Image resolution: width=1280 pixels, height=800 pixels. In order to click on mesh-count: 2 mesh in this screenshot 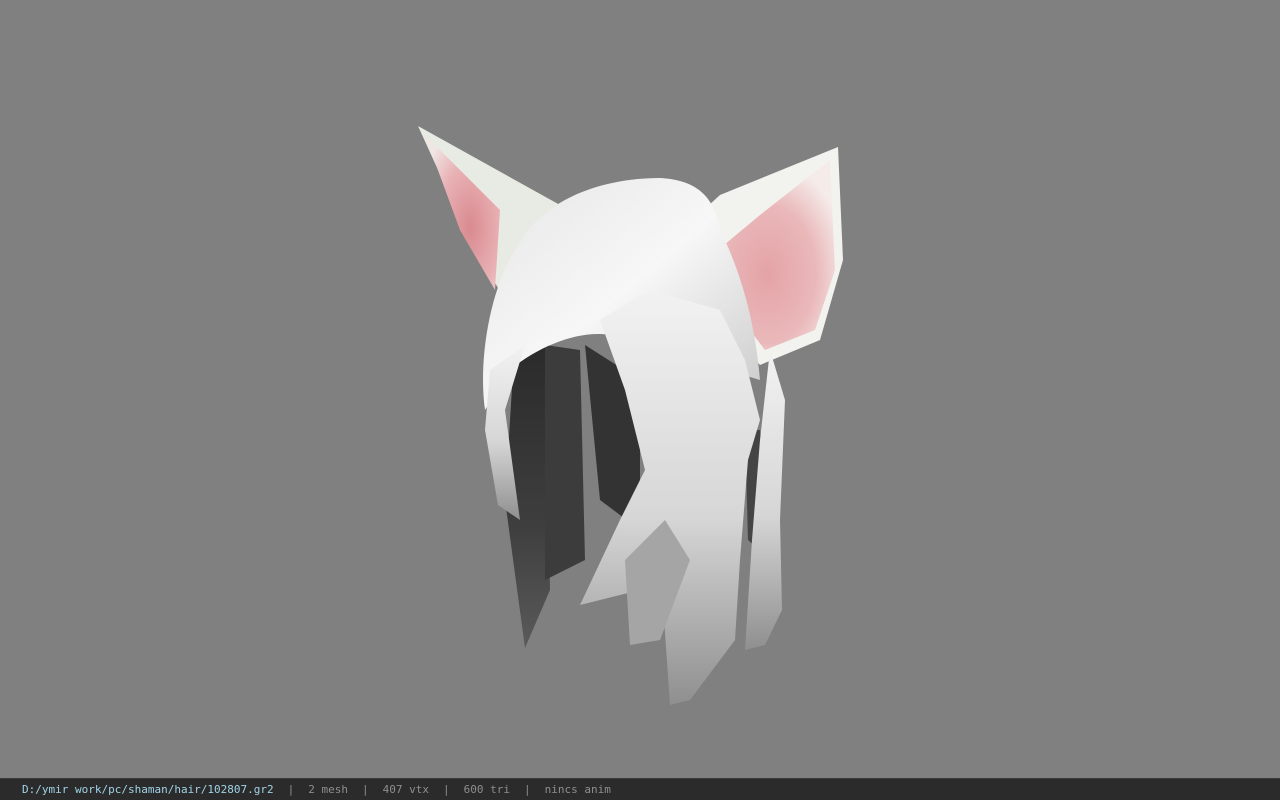, I will do `click(328, 789)`.